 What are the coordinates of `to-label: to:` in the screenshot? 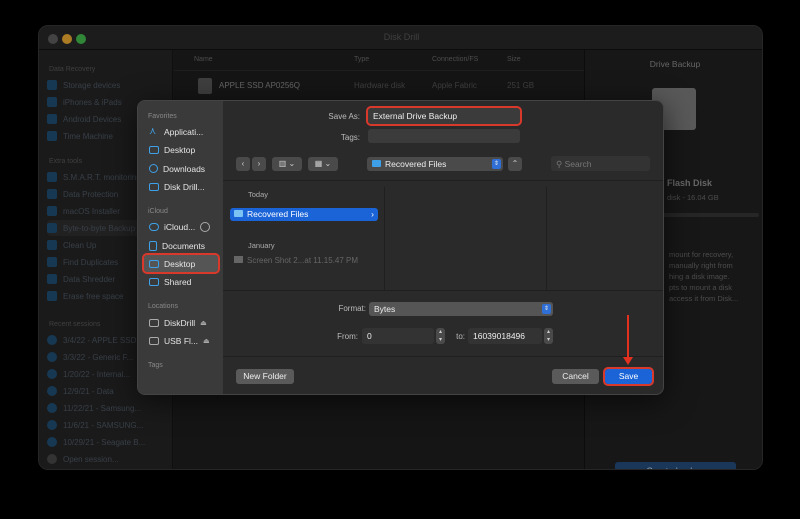 It's located at (460, 336).